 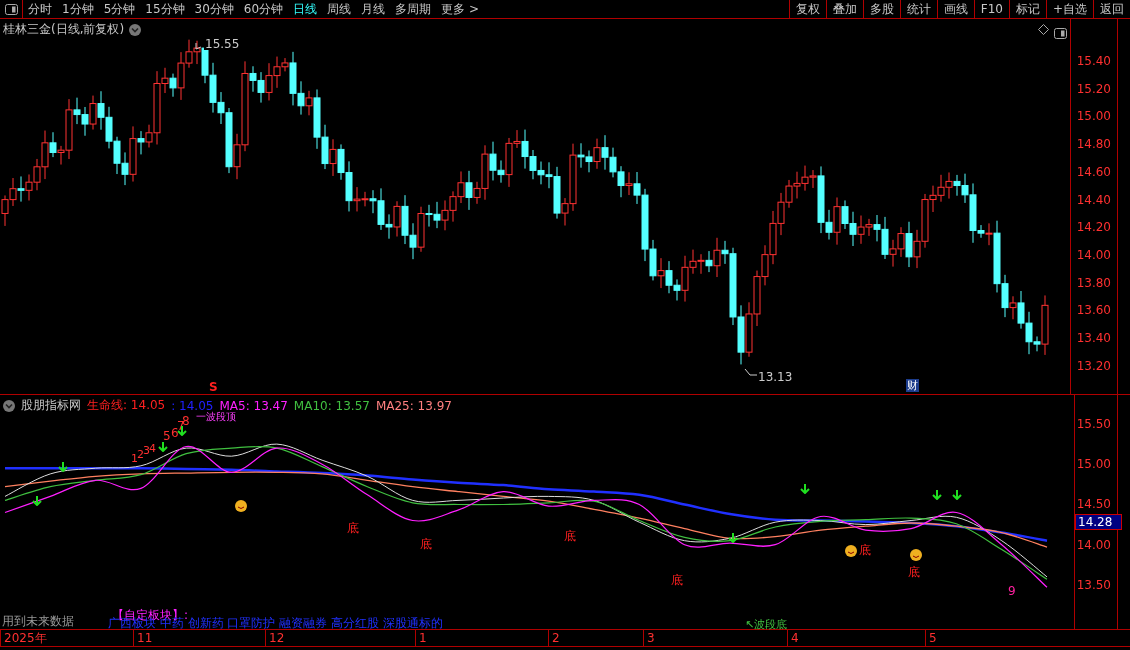 I want to click on value-tick: 13.50, so click(x=1093, y=584).